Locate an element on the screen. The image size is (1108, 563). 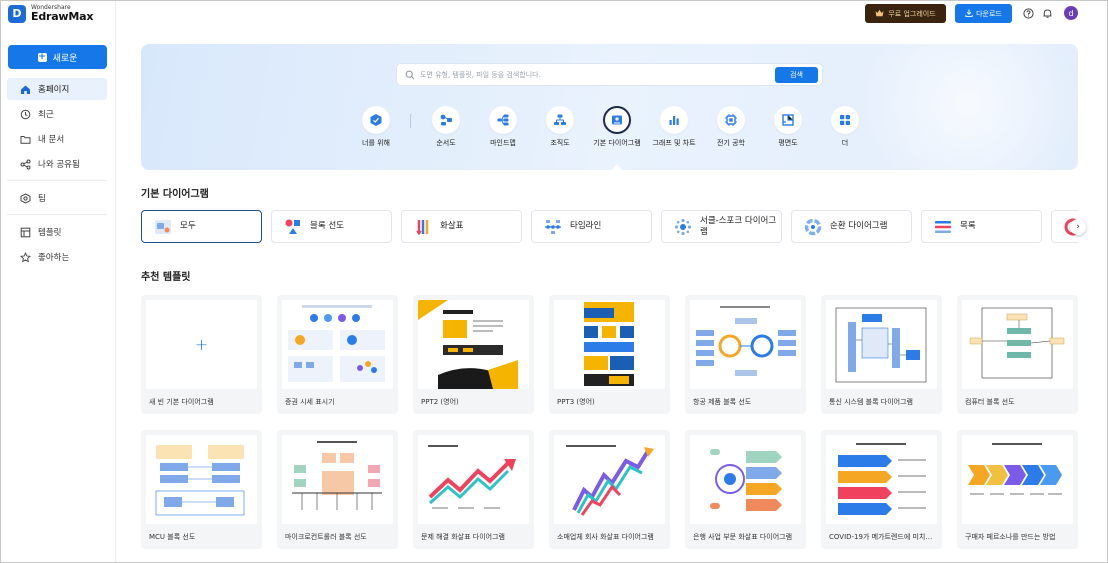
category-label: 평면도 is located at coordinates (788, 143).